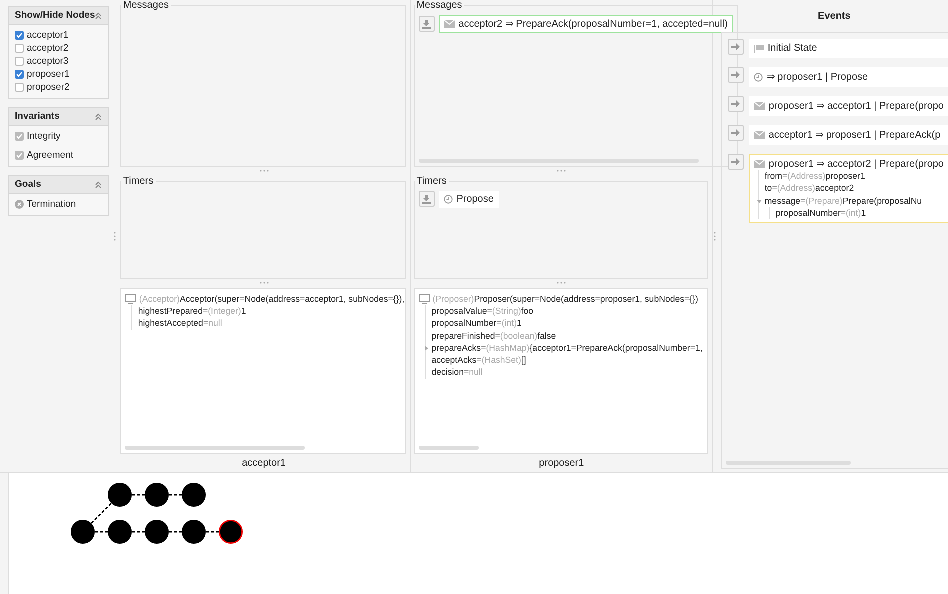 The width and height of the screenshot is (948, 594). Describe the element at coordinates (48, 35) in the screenshot. I see `item-label: acceptor1` at that location.